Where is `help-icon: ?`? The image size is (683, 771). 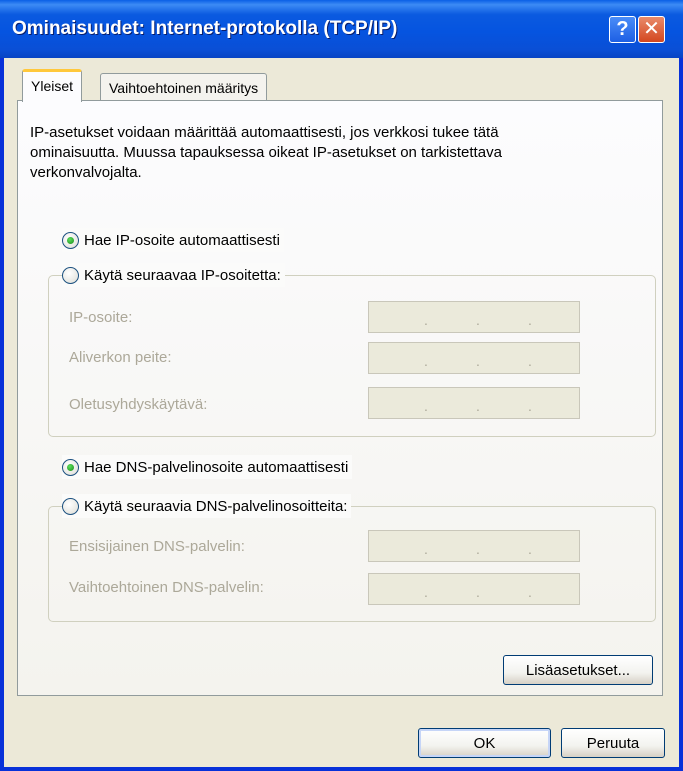 help-icon: ? is located at coordinates (622, 29).